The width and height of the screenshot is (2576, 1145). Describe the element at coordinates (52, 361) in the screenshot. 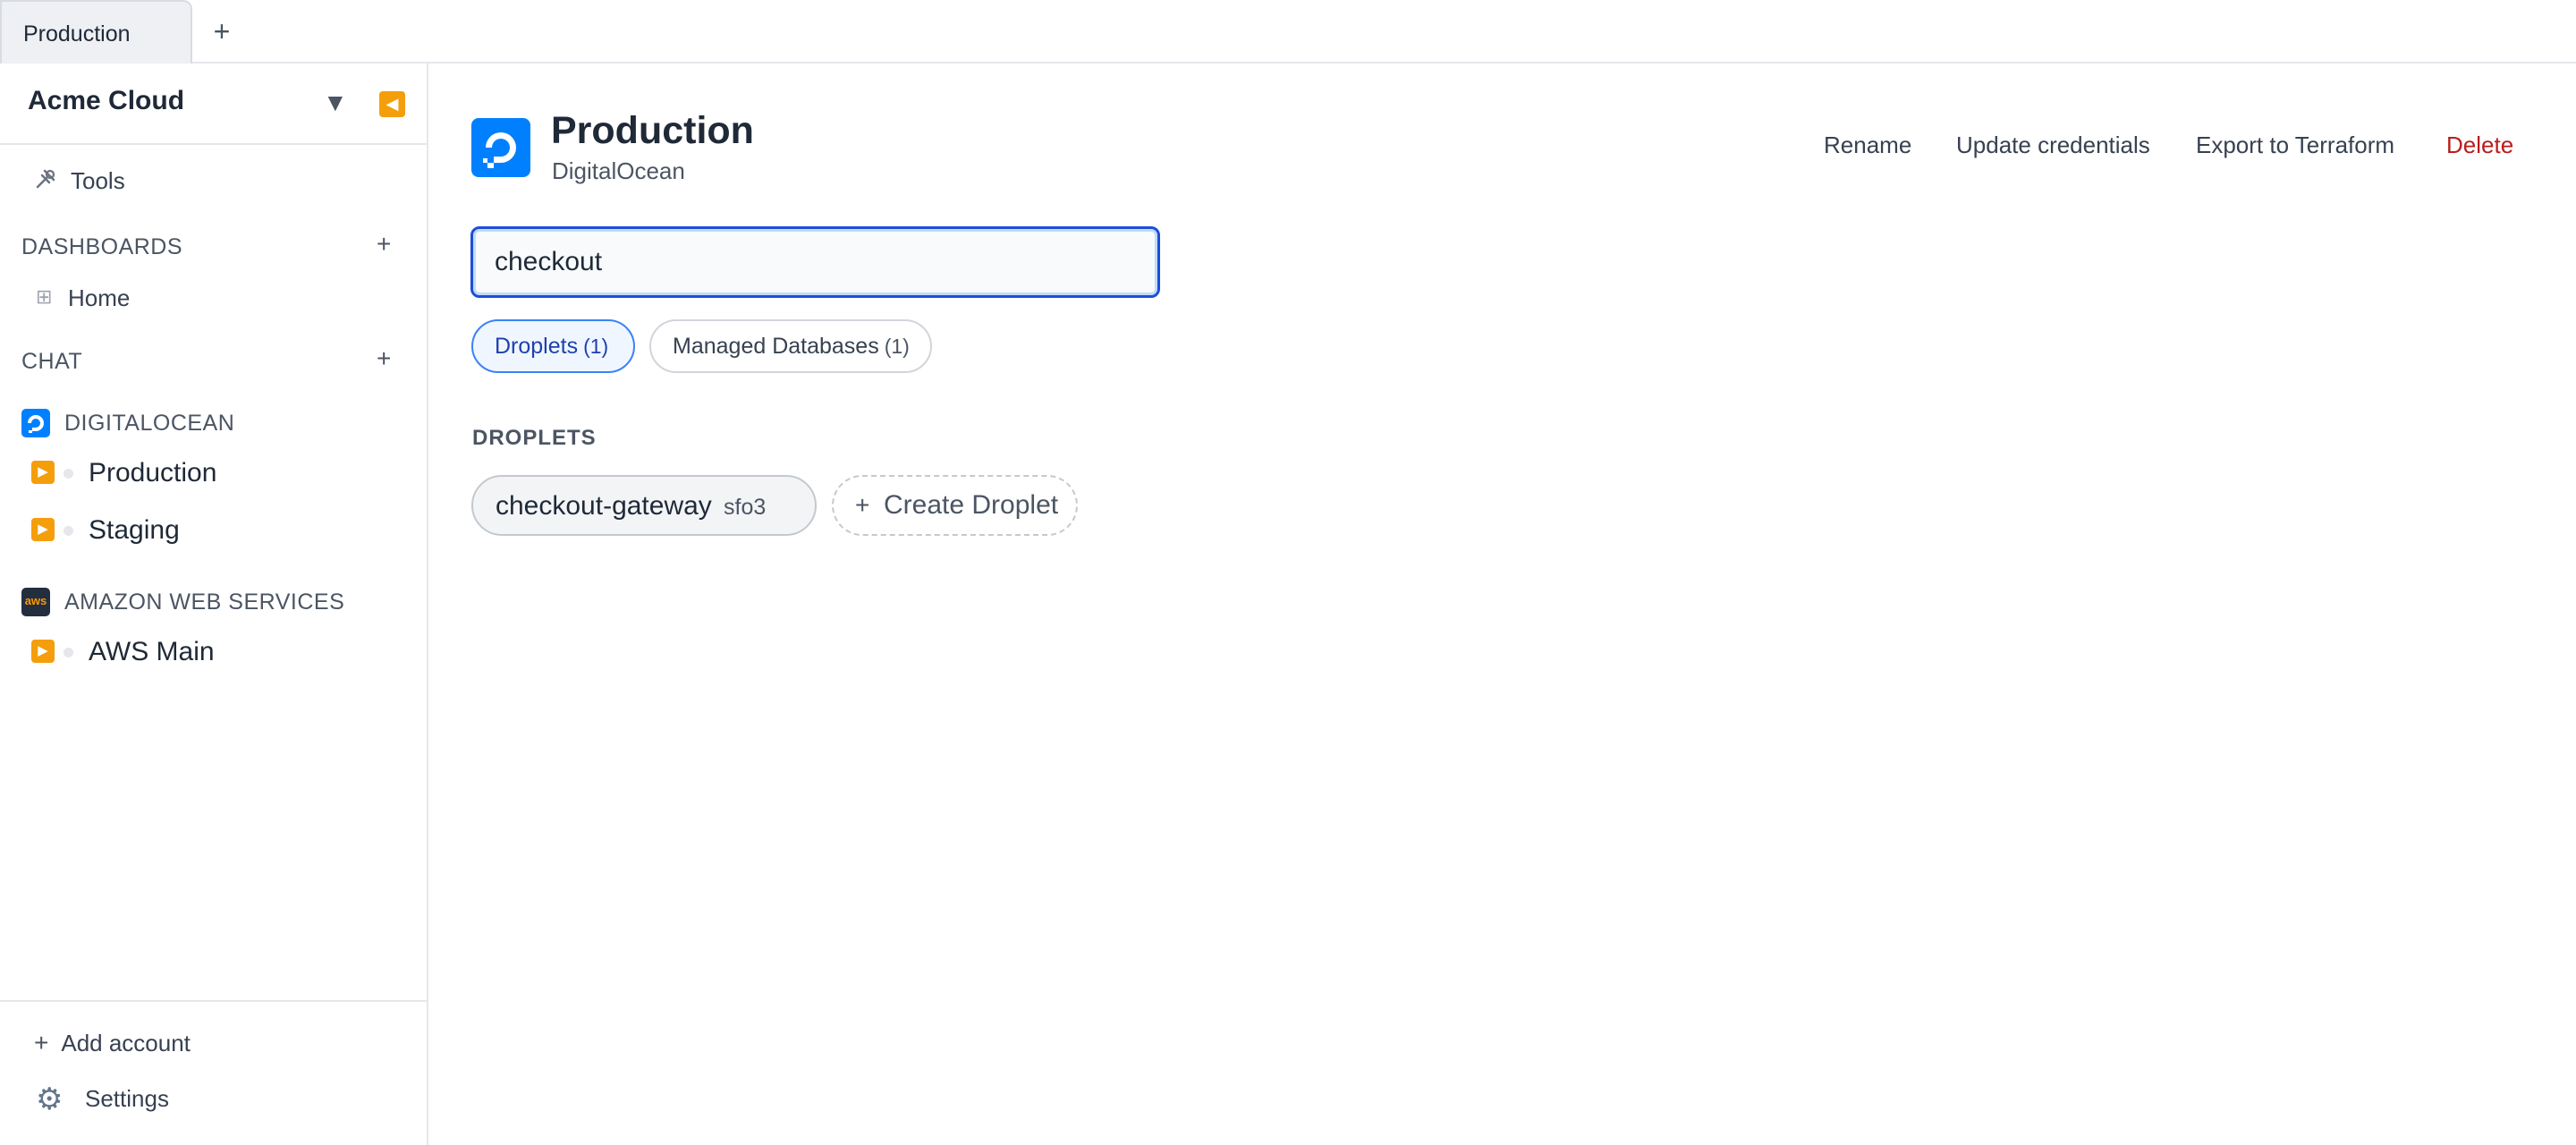

I see `chat-heading: CHAT` at that location.